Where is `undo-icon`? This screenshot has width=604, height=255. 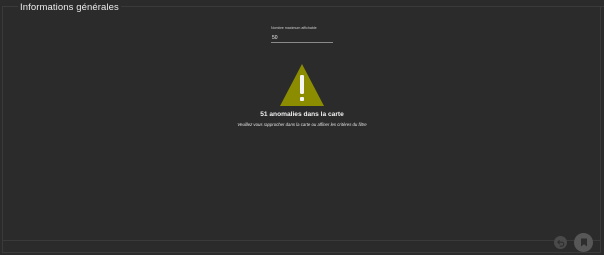
undo-icon is located at coordinates (560, 243).